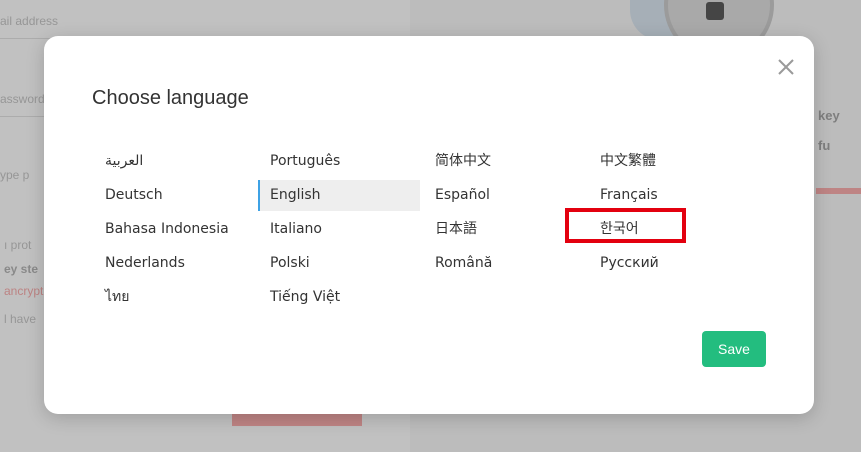 This screenshot has height=452, width=861. What do you see at coordinates (669, 229) in the screenshot?
I see `language-option-korean: 한국어` at bounding box center [669, 229].